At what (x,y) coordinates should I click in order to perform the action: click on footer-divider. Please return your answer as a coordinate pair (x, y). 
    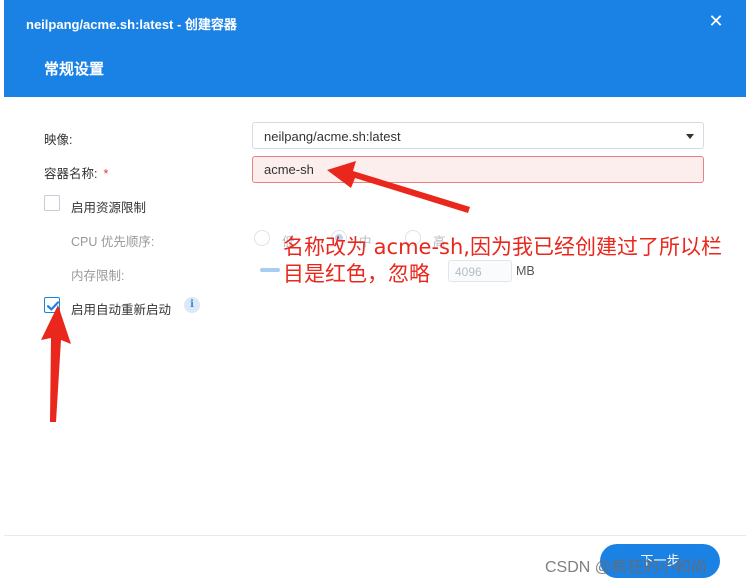
    Looking at the image, I should click on (375, 535).